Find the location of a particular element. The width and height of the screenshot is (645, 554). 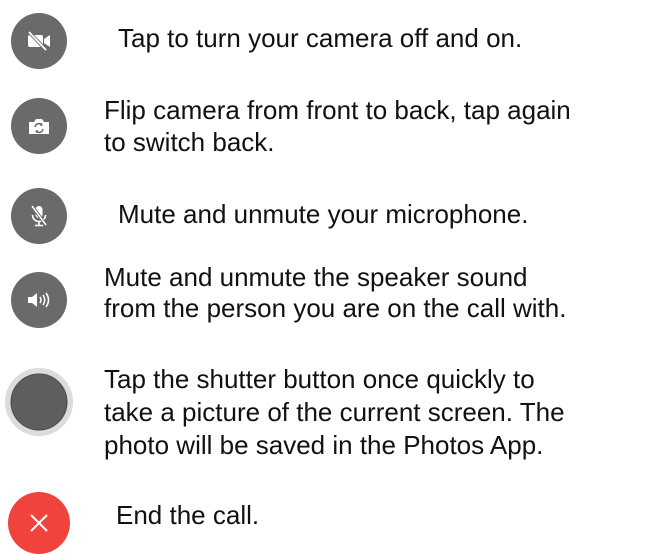

shutter-button is located at coordinates (39, 402).